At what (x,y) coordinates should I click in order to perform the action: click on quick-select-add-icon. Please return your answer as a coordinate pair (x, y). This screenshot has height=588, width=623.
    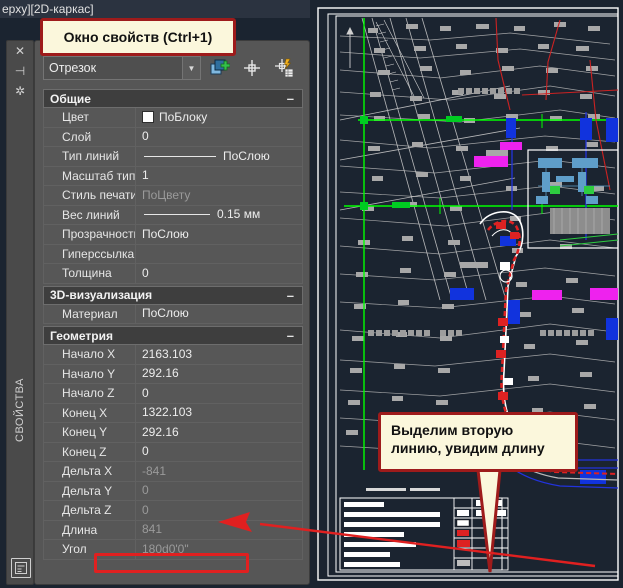
    Looking at the image, I should click on (220, 68).